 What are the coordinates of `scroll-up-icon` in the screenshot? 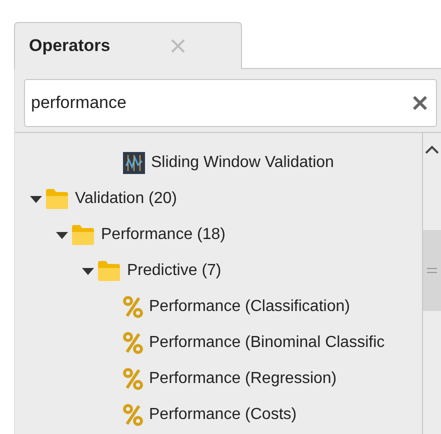 It's located at (432, 149).